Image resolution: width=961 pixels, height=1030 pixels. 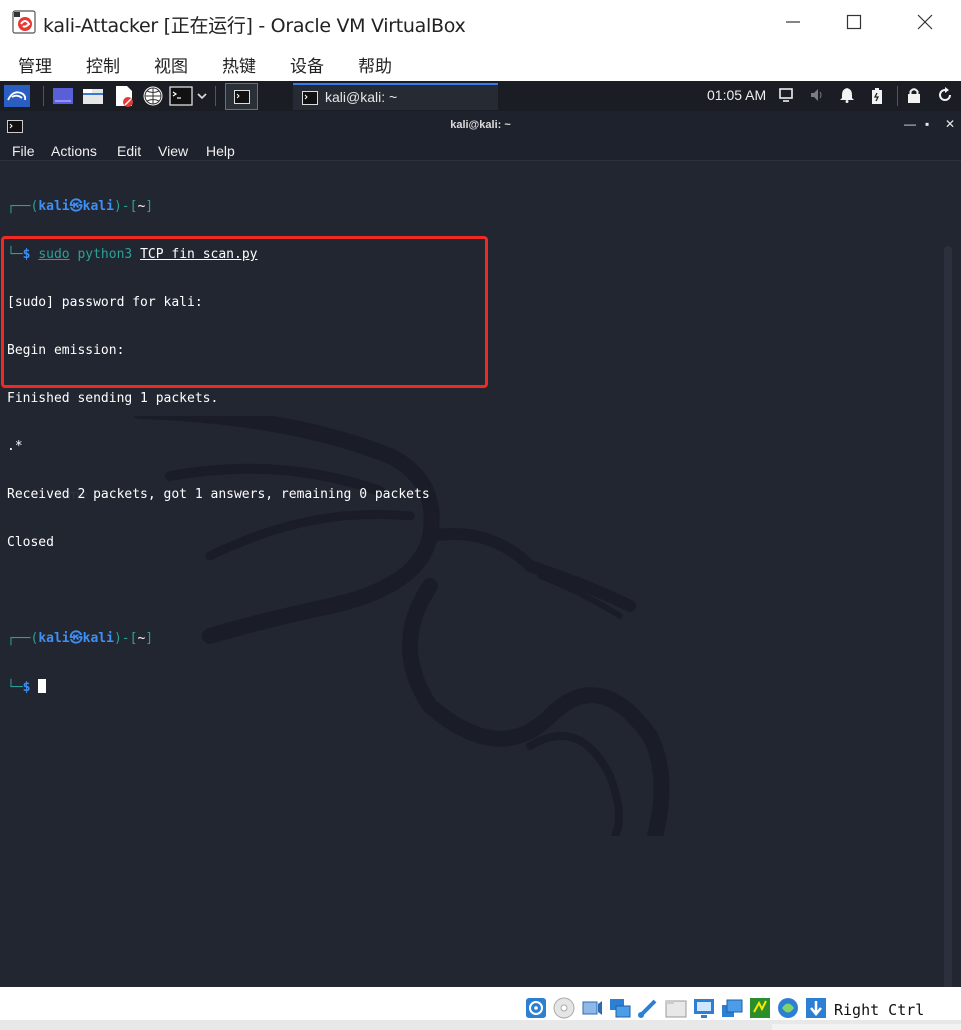 I want to click on terminal-menu-edit: Edit, so click(x=129, y=151).